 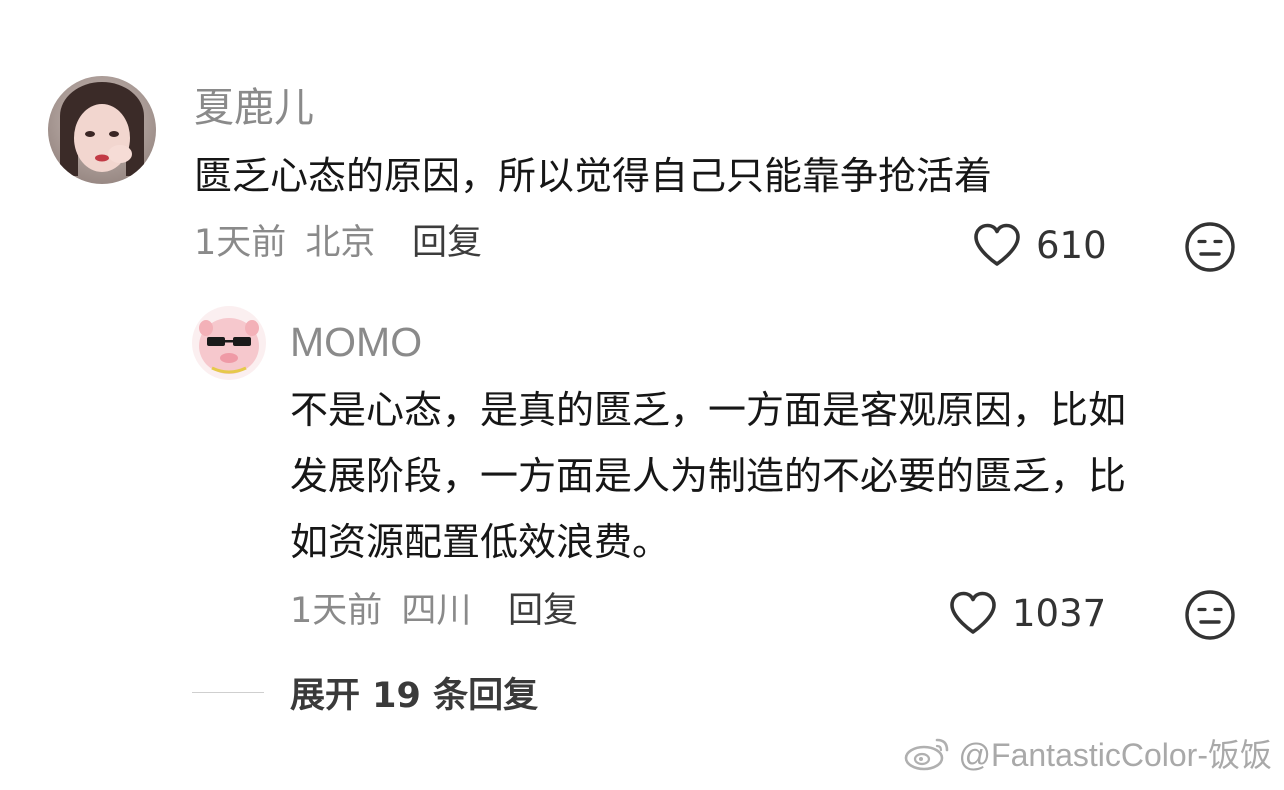 What do you see at coordinates (228, 692) in the screenshot?
I see `divider` at bounding box center [228, 692].